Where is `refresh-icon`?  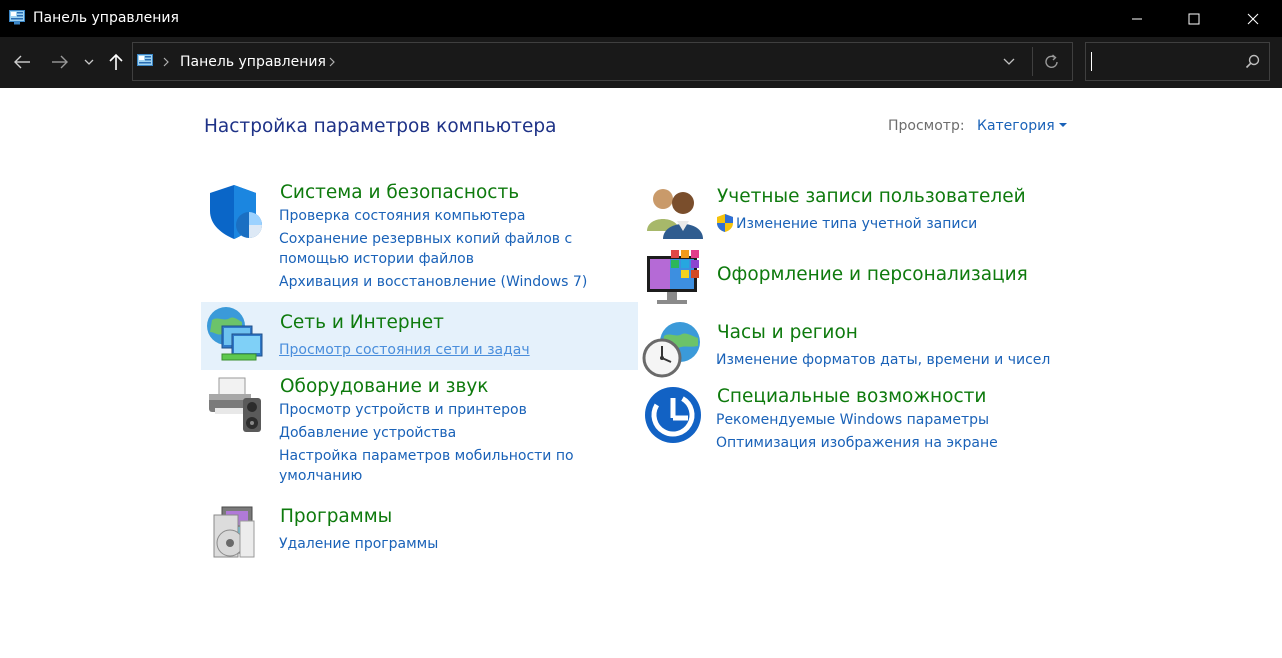 refresh-icon is located at coordinates (1052, 62).